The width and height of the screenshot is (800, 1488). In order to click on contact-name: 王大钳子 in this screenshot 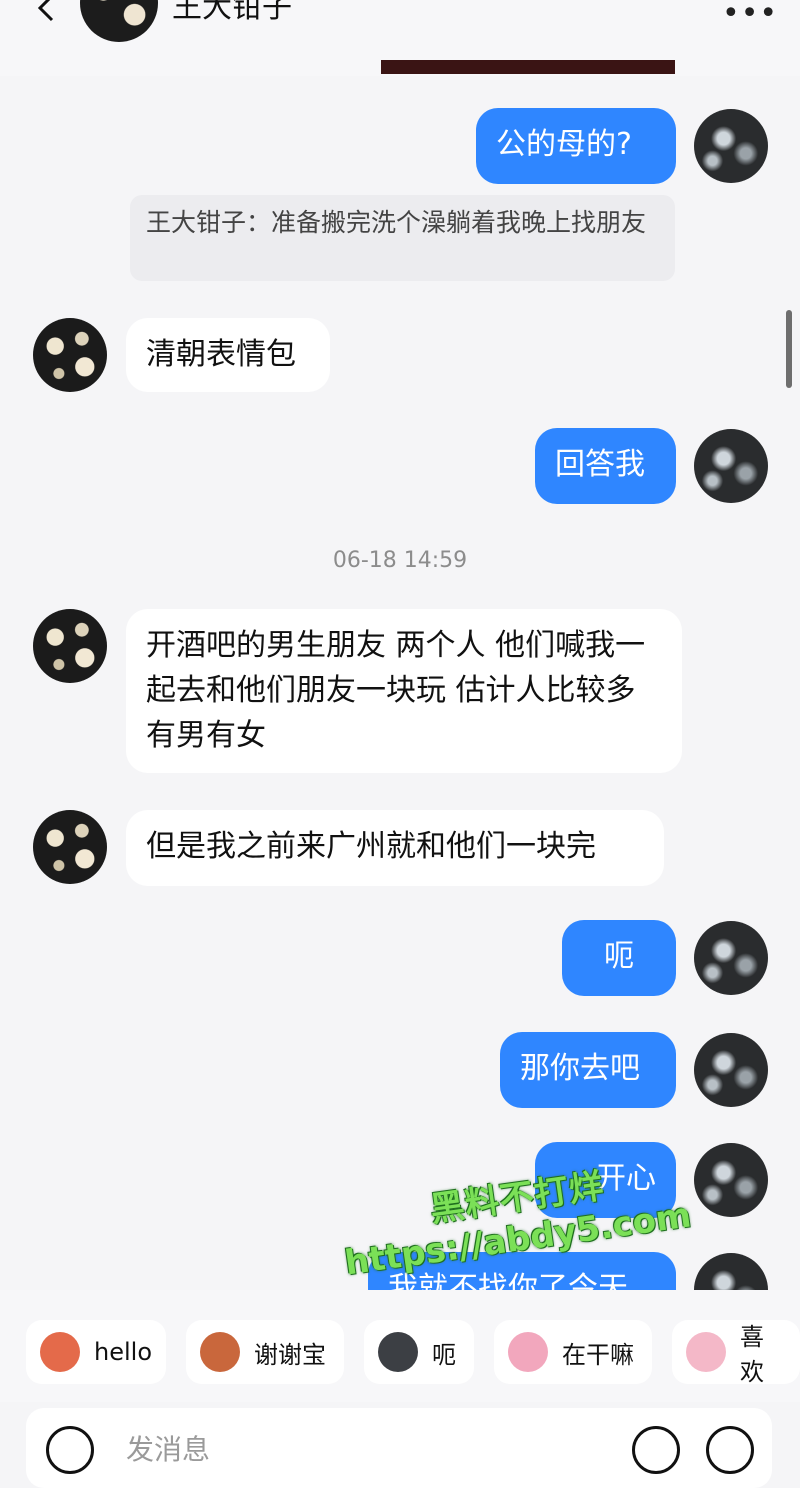, I will do `click(232, 13)`.